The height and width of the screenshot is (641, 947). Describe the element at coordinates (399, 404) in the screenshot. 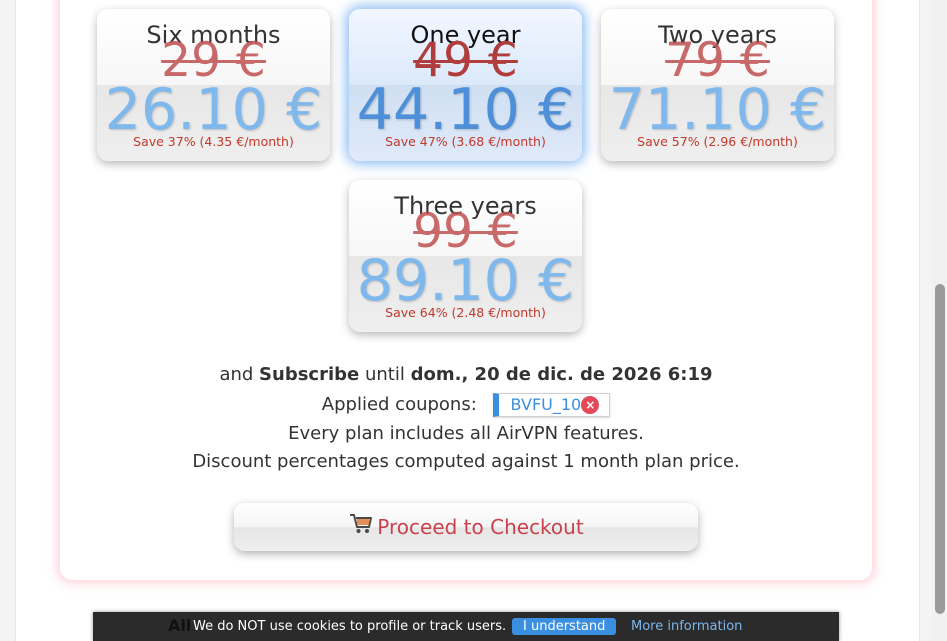

I see `coupons-label: Applied coupons:` at that location.